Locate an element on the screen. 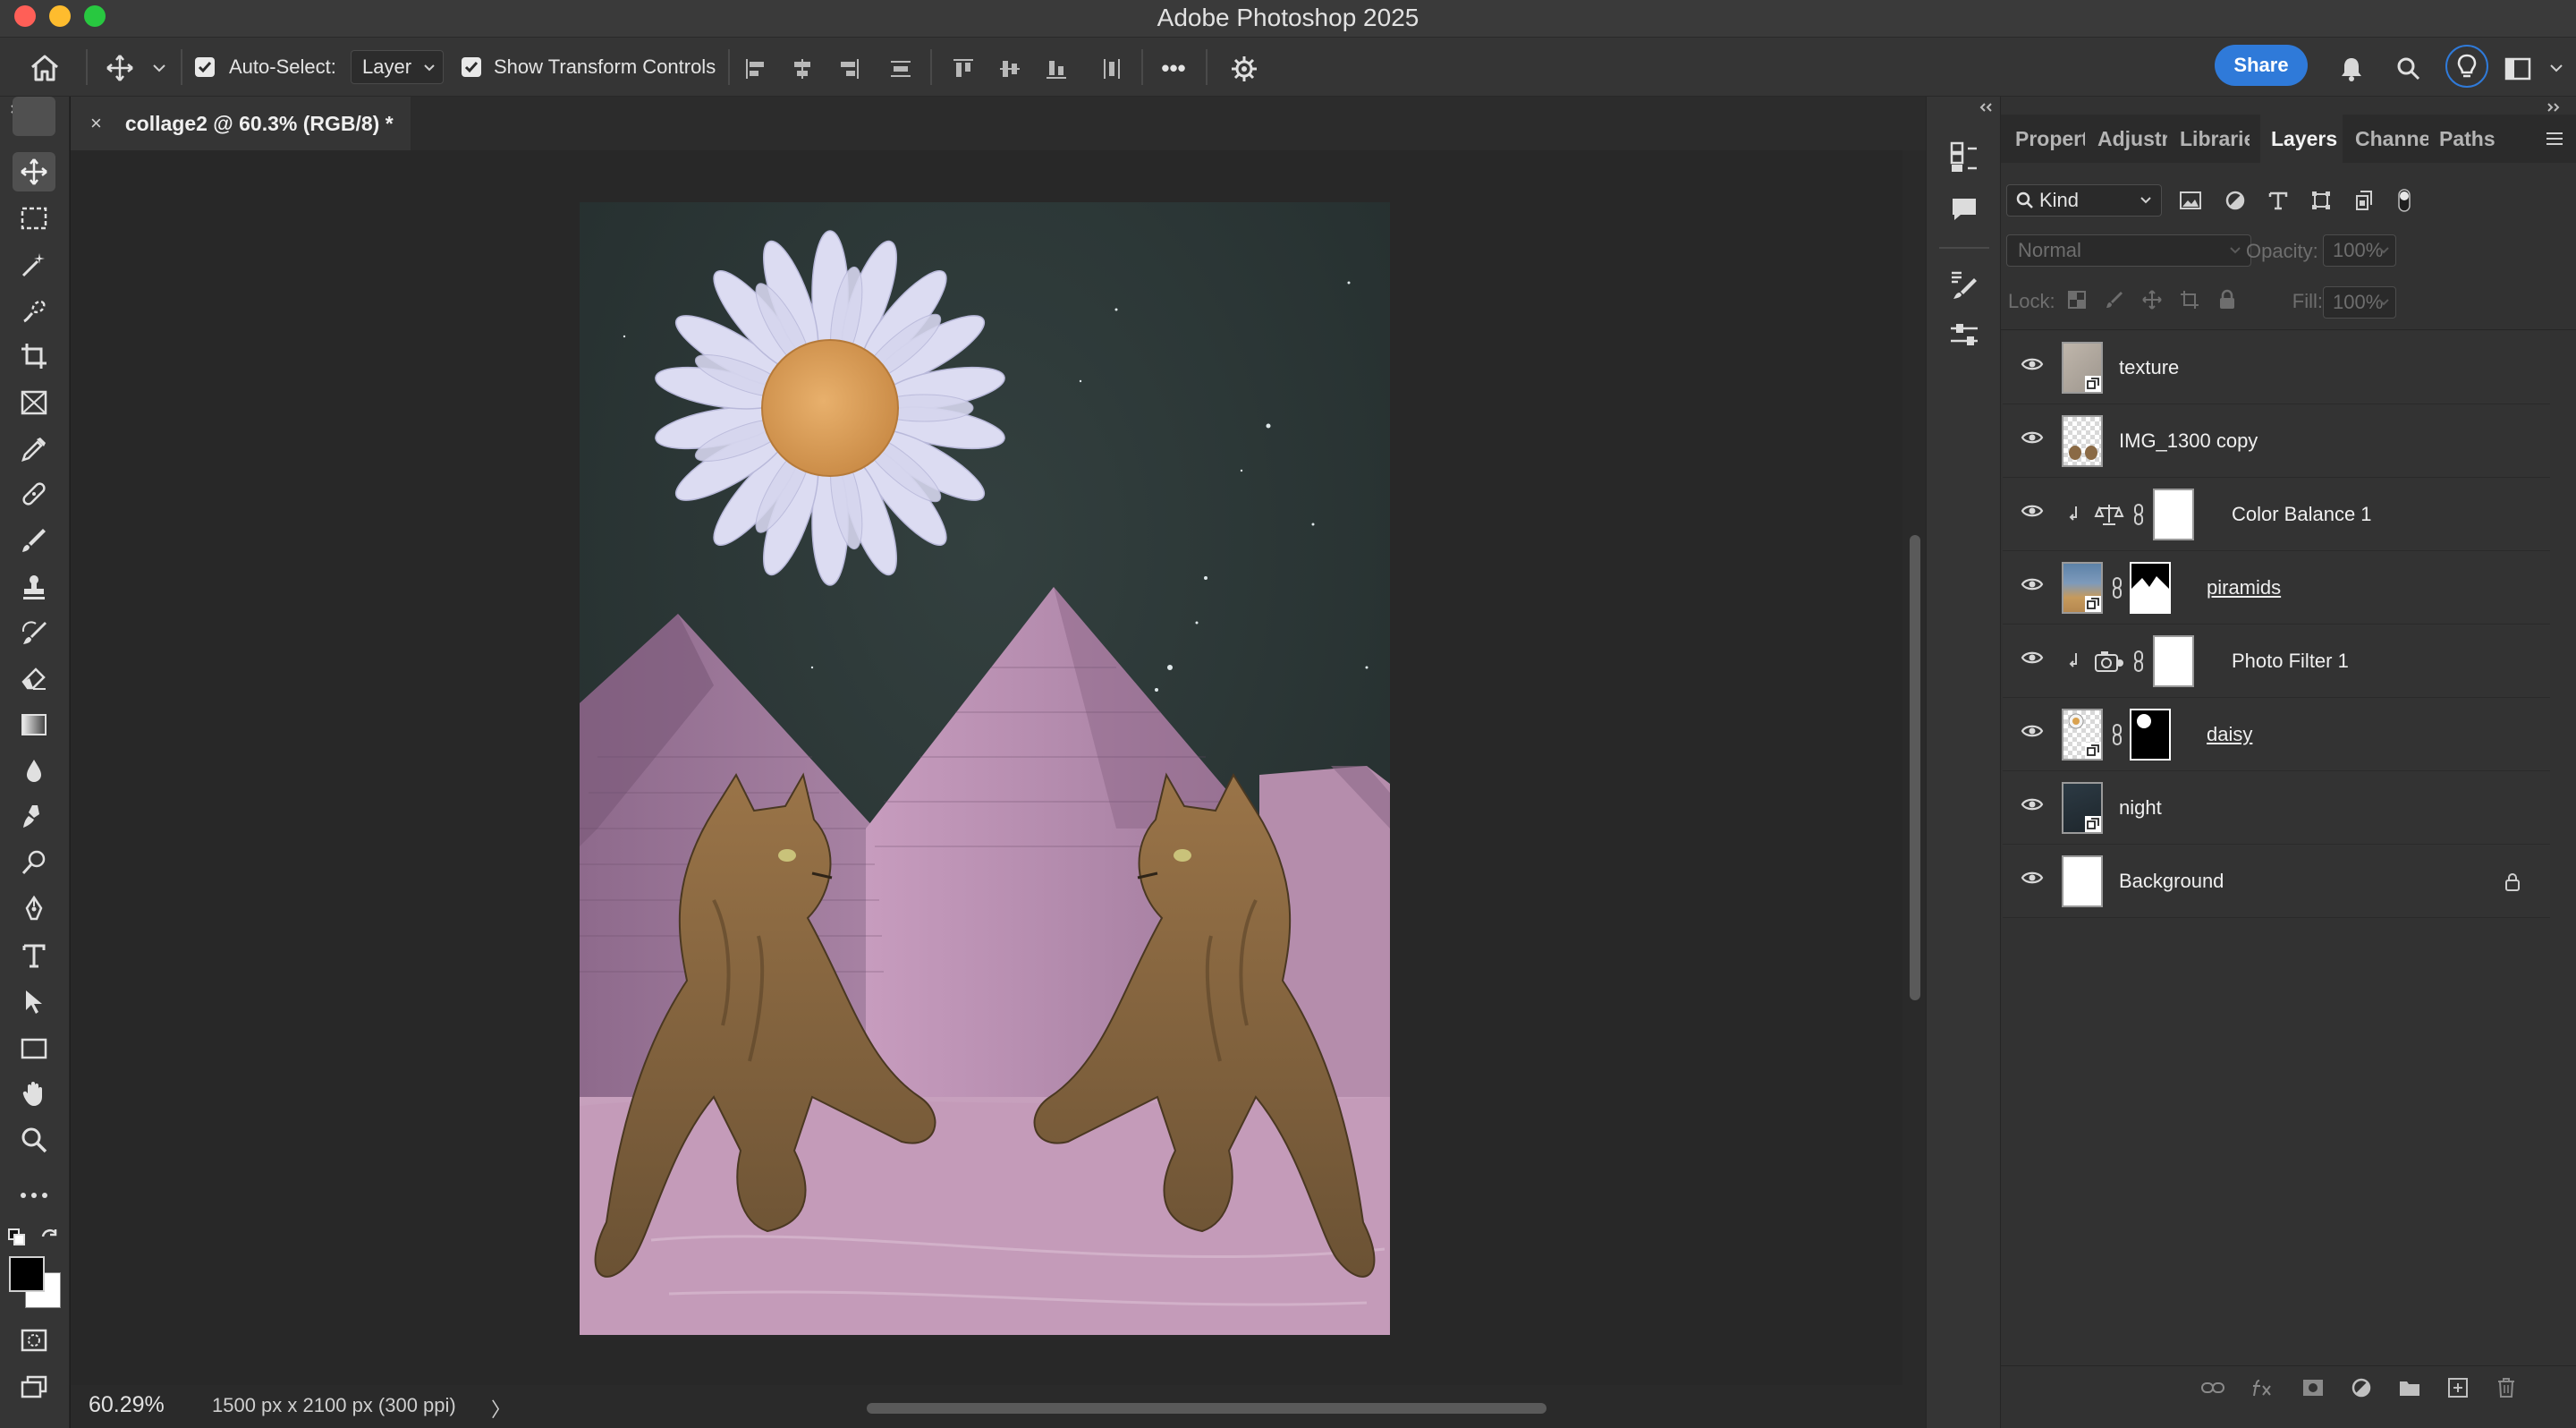  tab-channels: Channe is located at coordinates (2391, 139).